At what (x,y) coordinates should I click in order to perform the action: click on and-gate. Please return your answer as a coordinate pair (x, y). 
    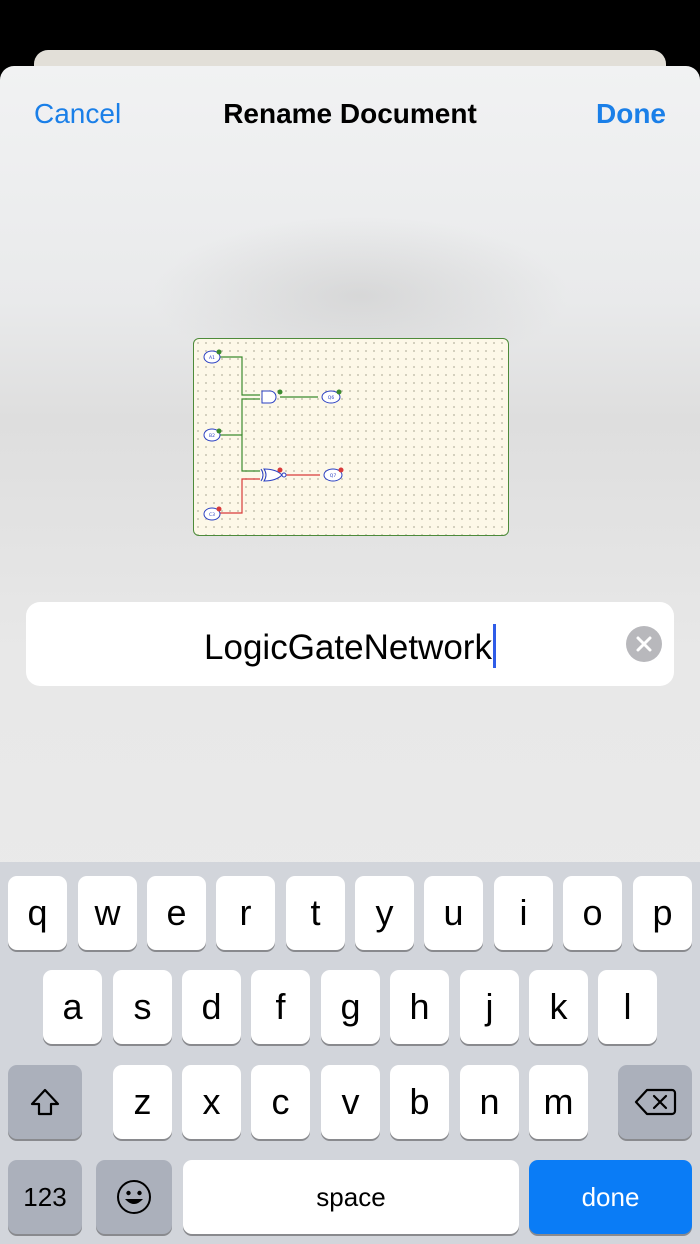
    Looking at the image, I should click on (269, 397).